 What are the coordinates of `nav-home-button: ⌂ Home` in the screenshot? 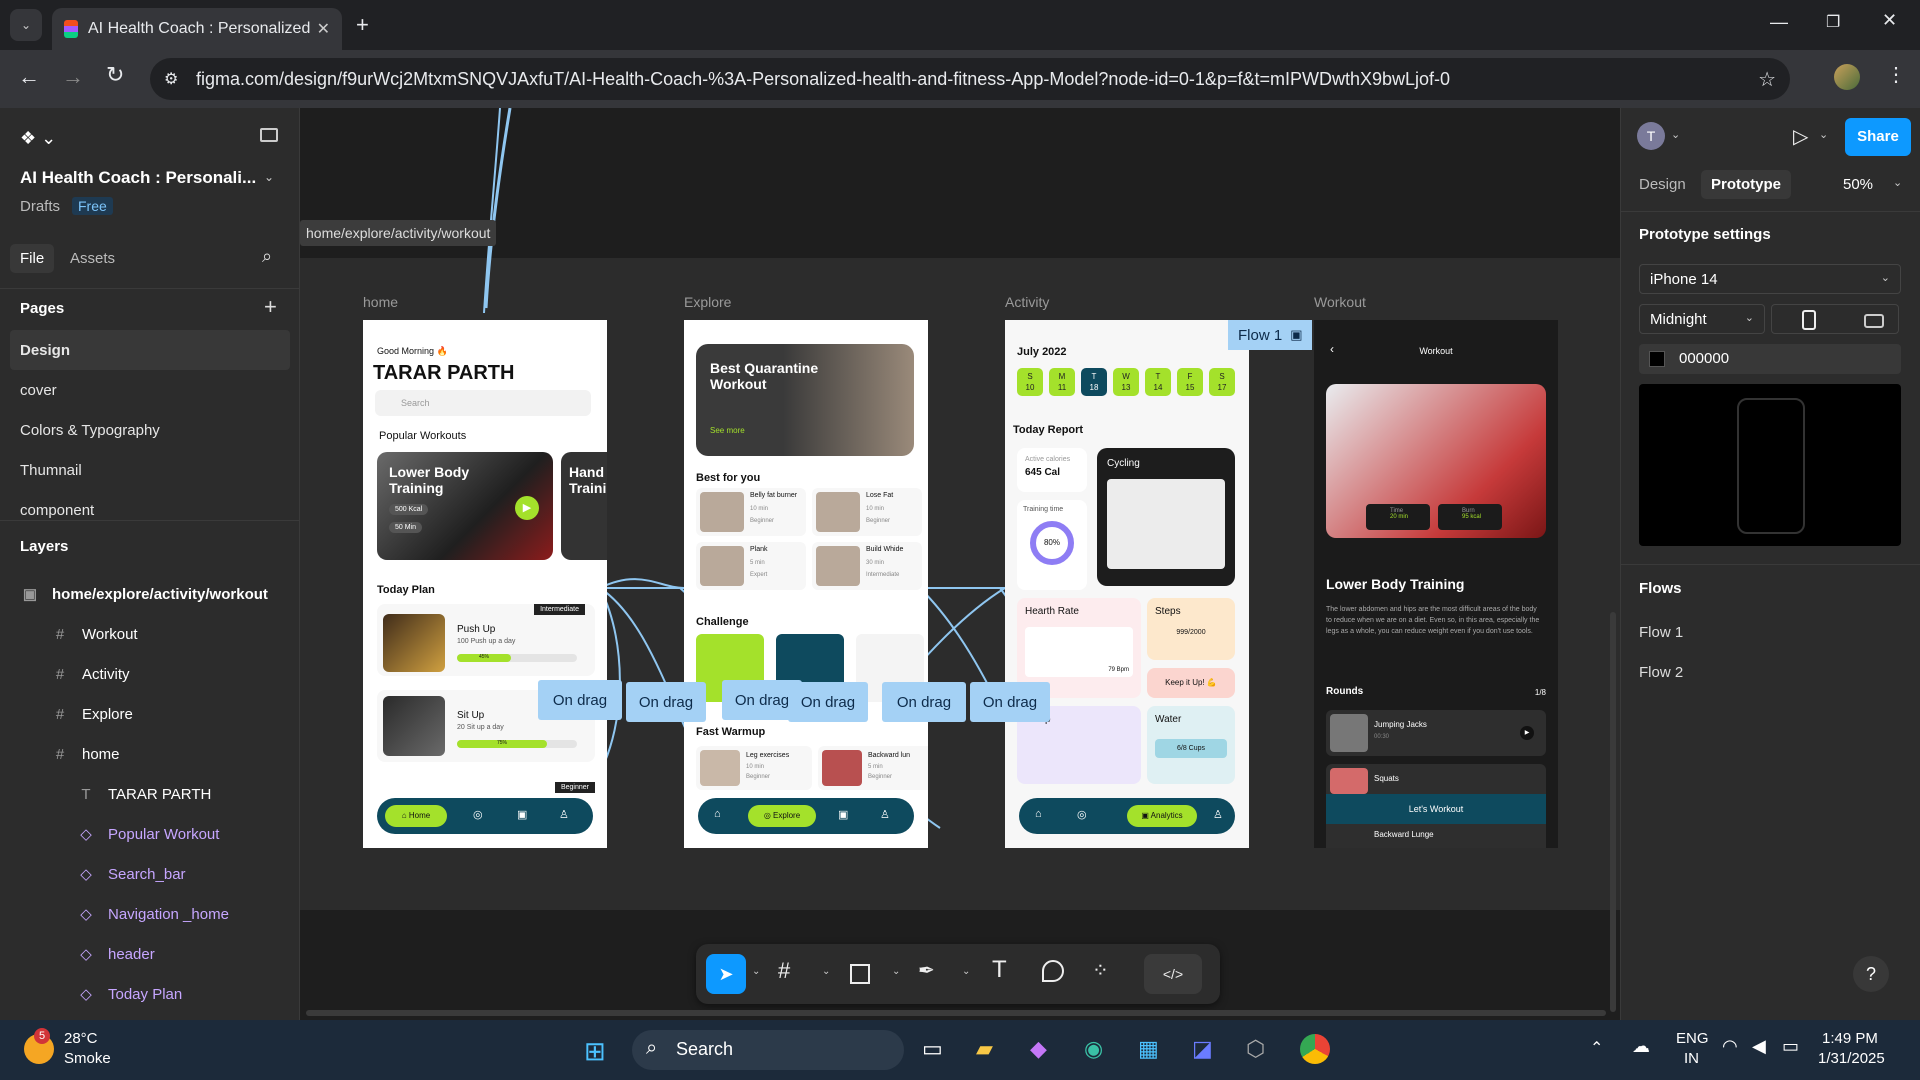 It's located at (416, 816).